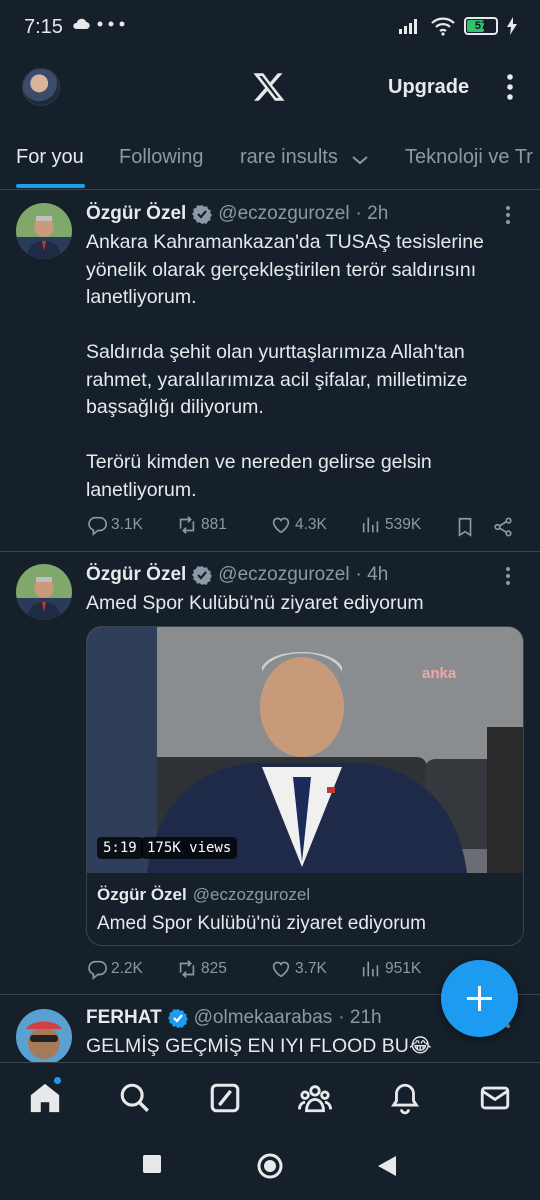 This screenshot has width=540, height=1200. I want to click on bookmark-icon, so click(465, 527).